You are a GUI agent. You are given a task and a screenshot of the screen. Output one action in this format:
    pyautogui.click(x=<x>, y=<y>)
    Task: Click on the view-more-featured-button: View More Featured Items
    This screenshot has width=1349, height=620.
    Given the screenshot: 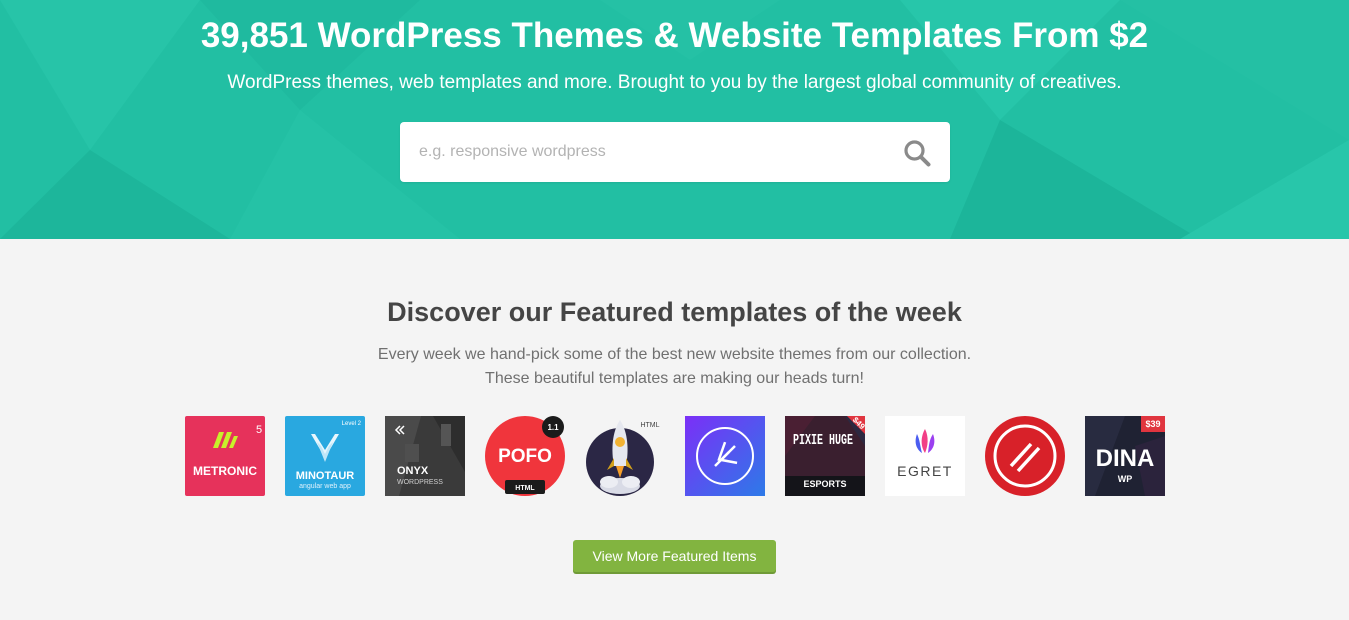 What is the action you would take?
    pyautogui.click(x=674, y=556)
    